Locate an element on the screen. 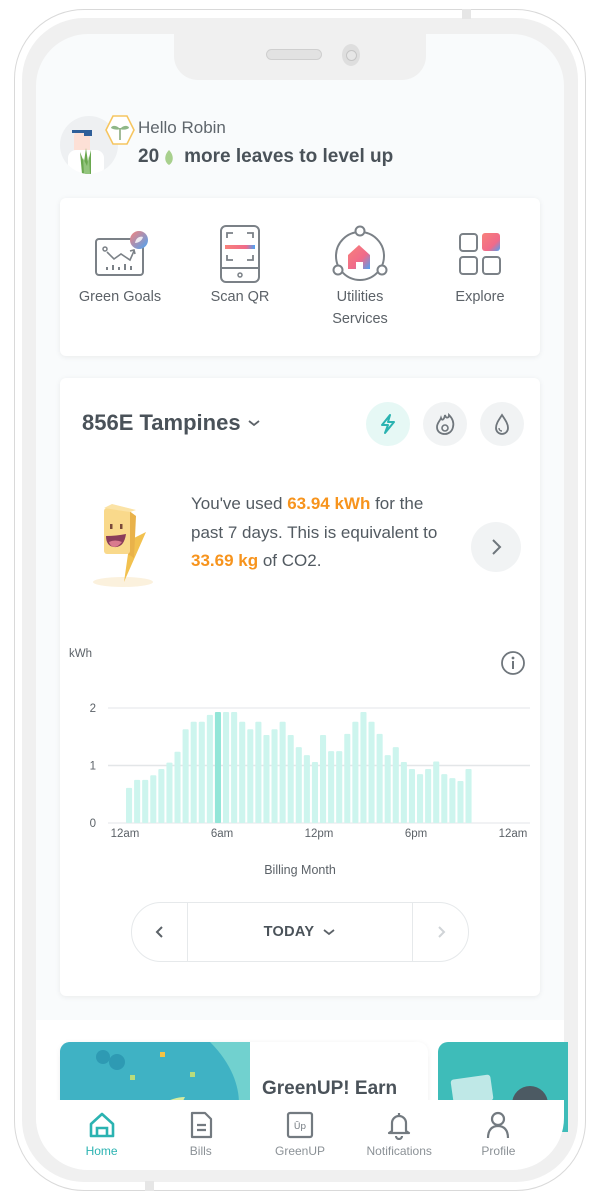  y-tick-label: 0 is located at coordinates (93, 824).